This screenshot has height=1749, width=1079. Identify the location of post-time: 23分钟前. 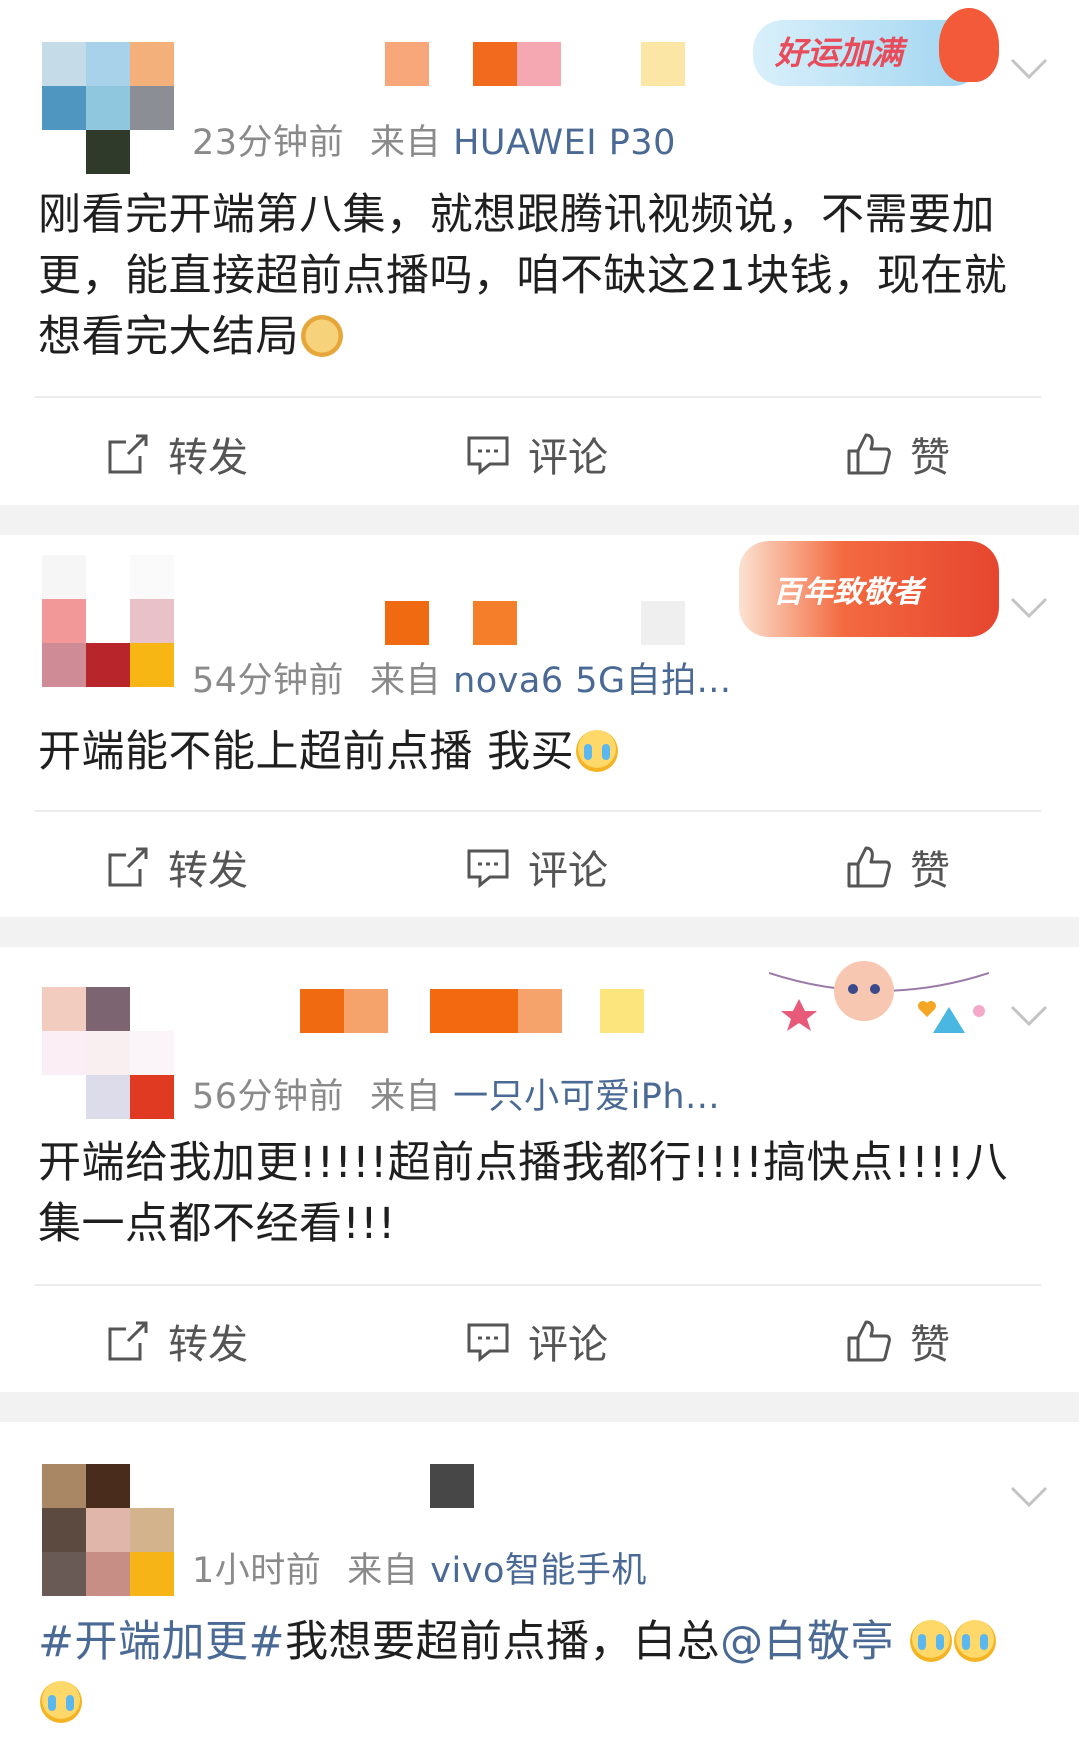
(268, 143).